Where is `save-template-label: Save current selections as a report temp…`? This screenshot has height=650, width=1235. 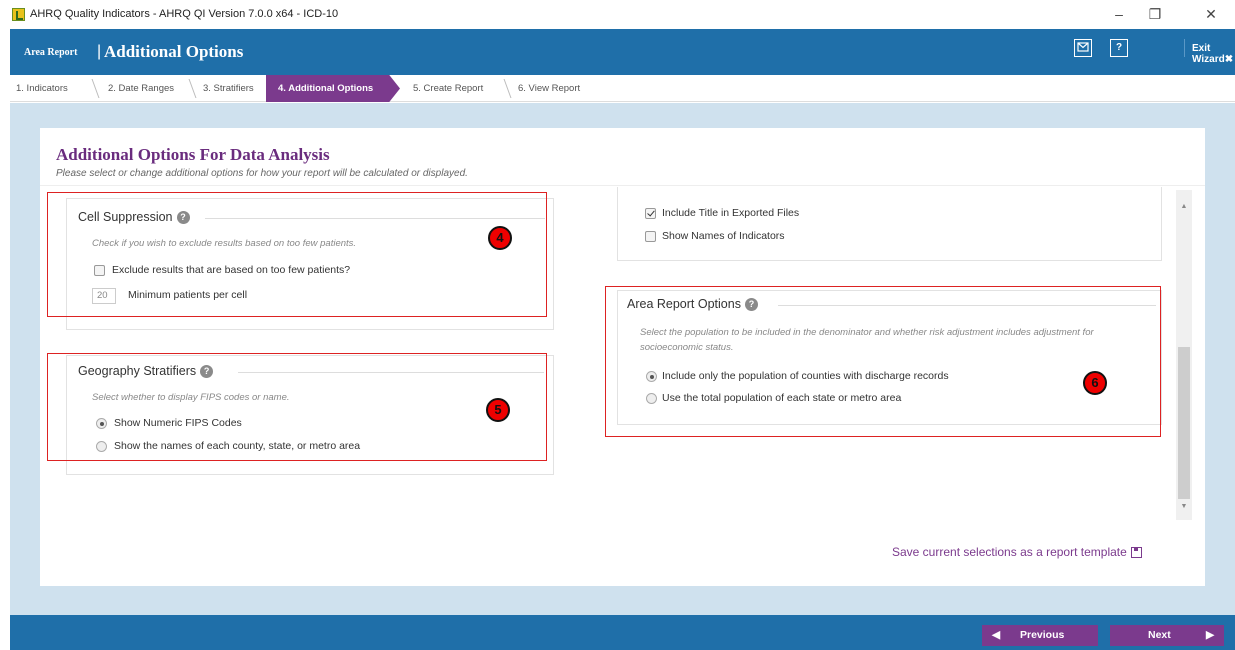 save-template-label: Save current selections as a report temp… is located at coordinates (1009, 552).